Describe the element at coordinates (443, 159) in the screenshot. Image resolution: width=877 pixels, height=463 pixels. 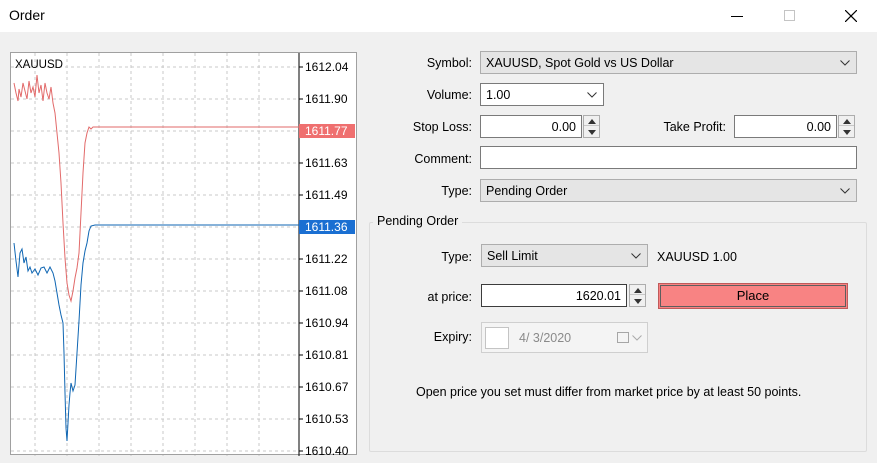
I see `comment-label: Comment:` at that location.